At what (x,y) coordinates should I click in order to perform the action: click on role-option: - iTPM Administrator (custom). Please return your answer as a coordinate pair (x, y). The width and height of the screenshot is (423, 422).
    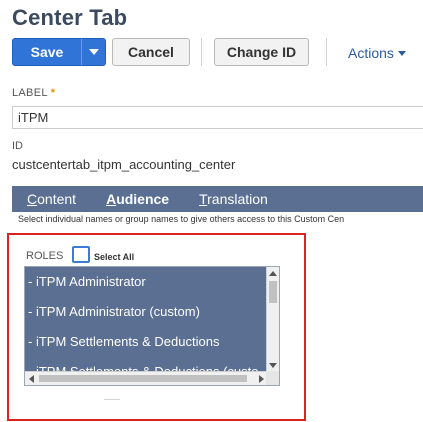
    Looking at the image, I should click on (146, 312).